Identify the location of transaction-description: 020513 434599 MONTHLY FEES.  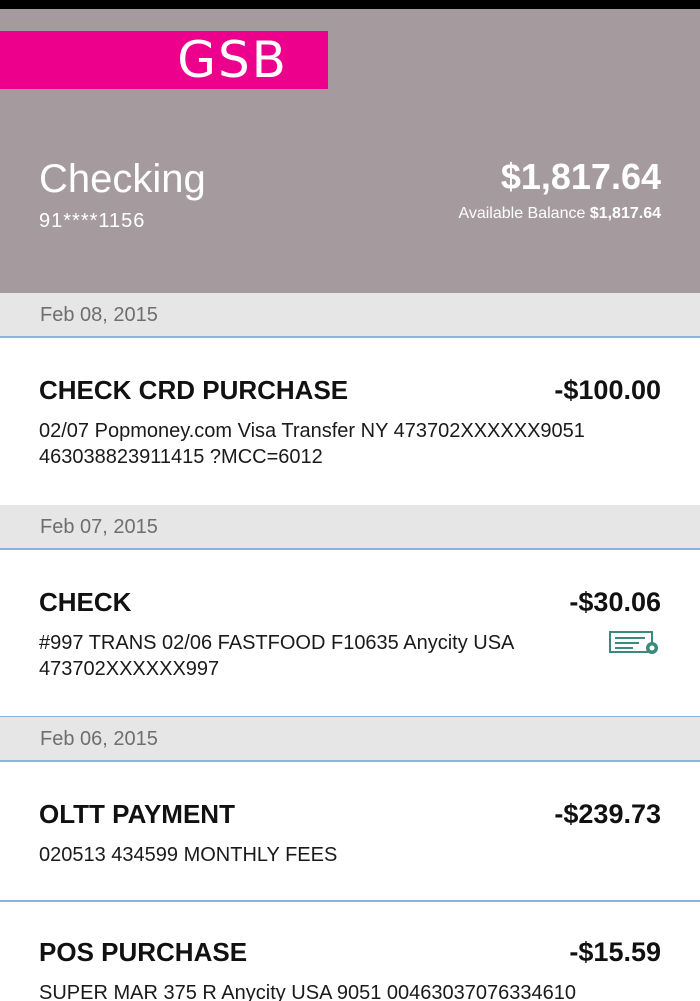
(188, 855).